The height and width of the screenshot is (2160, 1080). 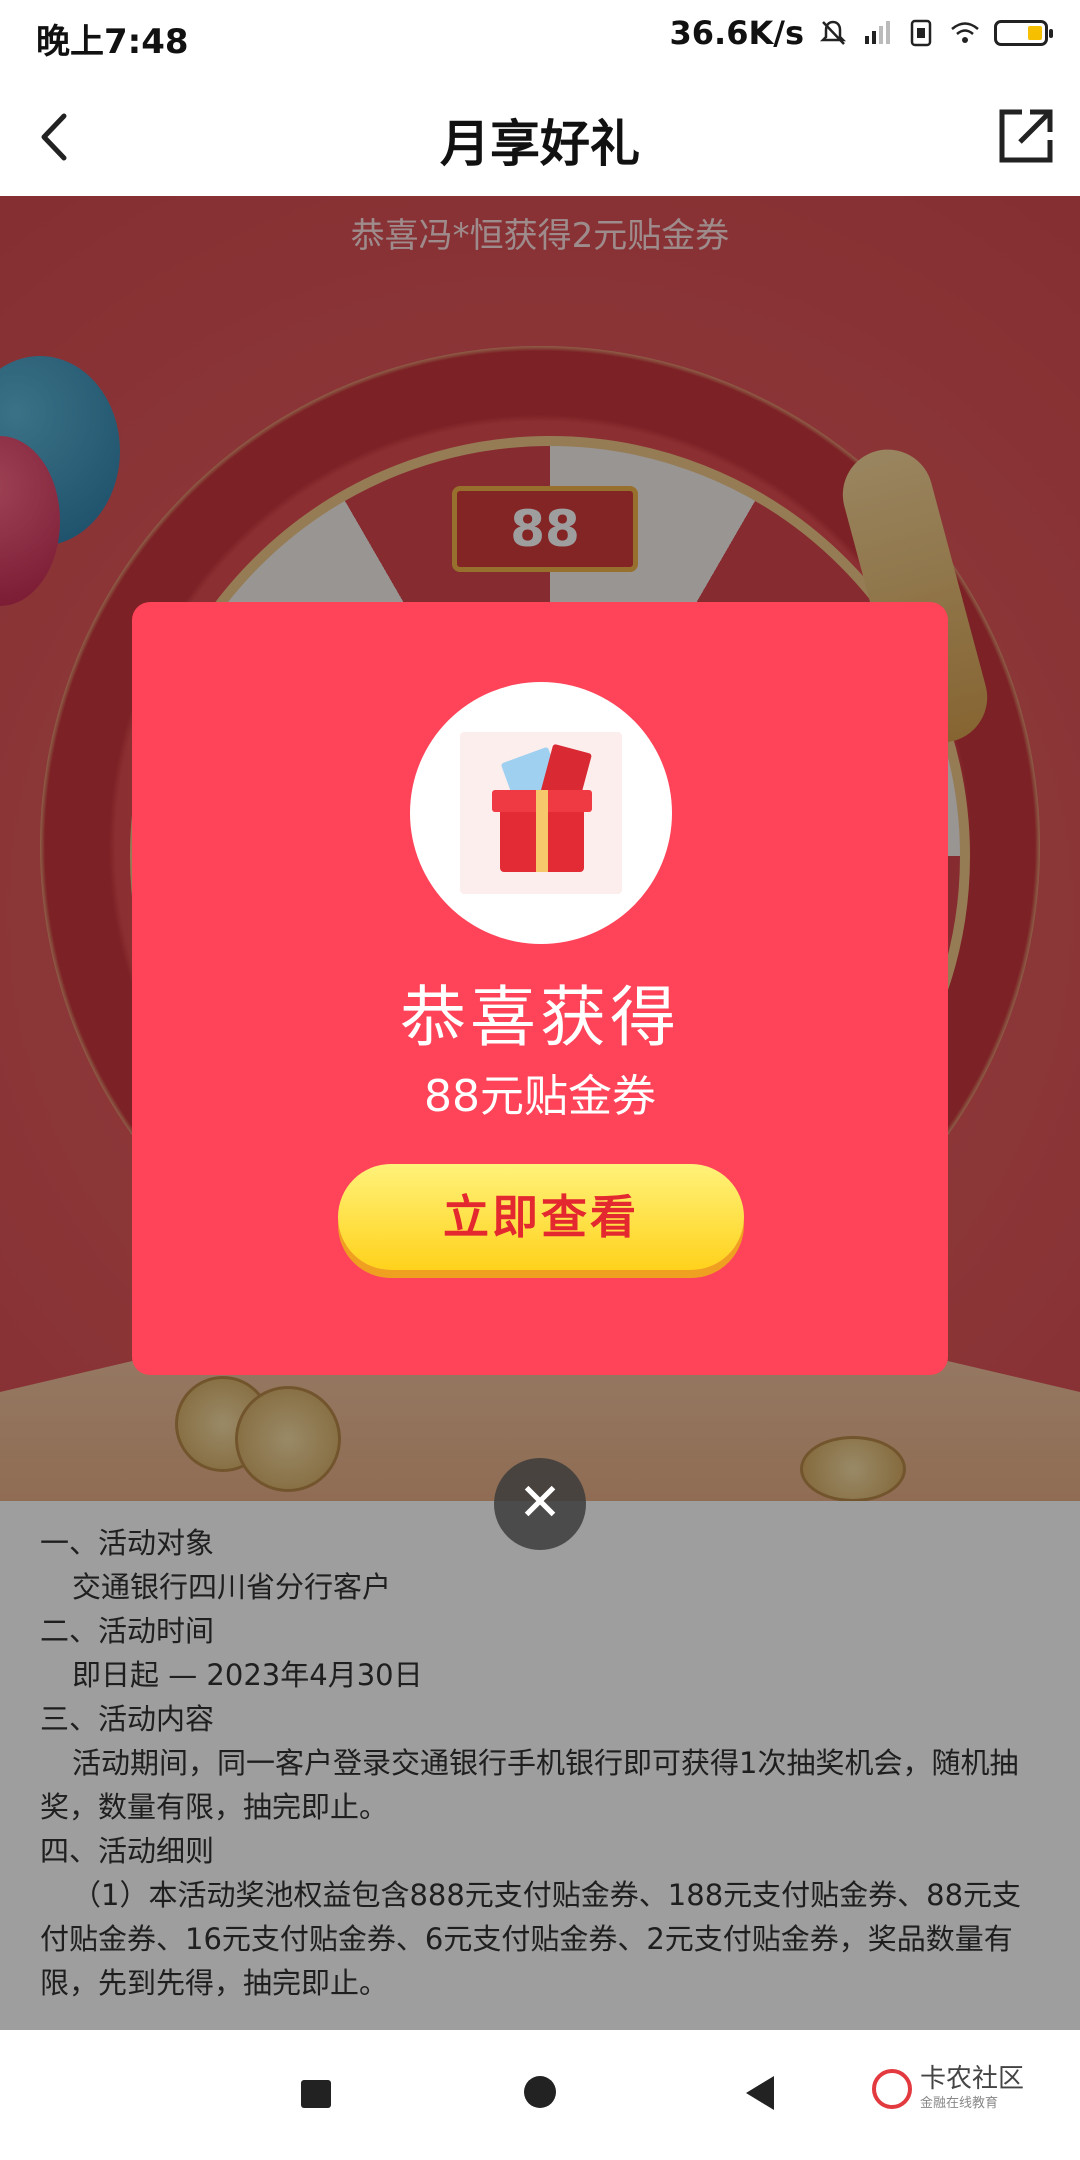 I want to click on share-external-icon, so click(x=1026, y=136).